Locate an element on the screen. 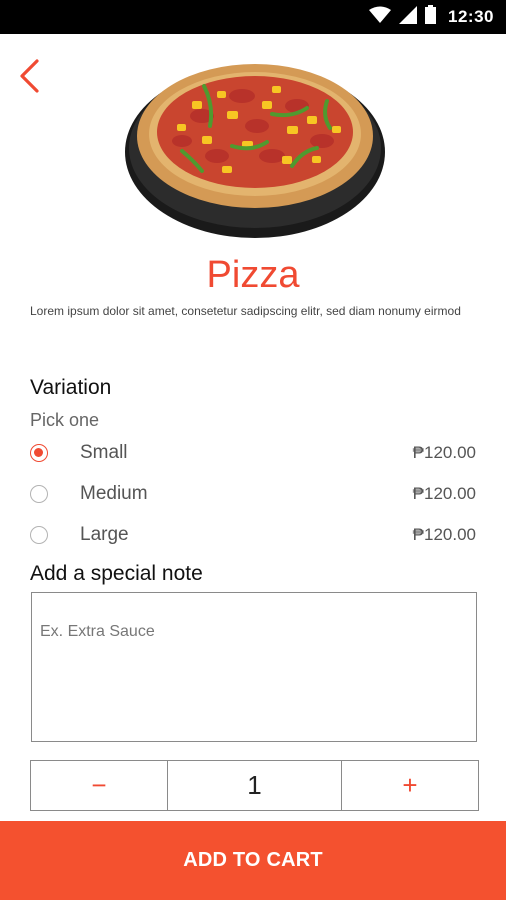 This screenshot has height=900, width=506. product-title: Pizza is located at coordinates (253, 275).